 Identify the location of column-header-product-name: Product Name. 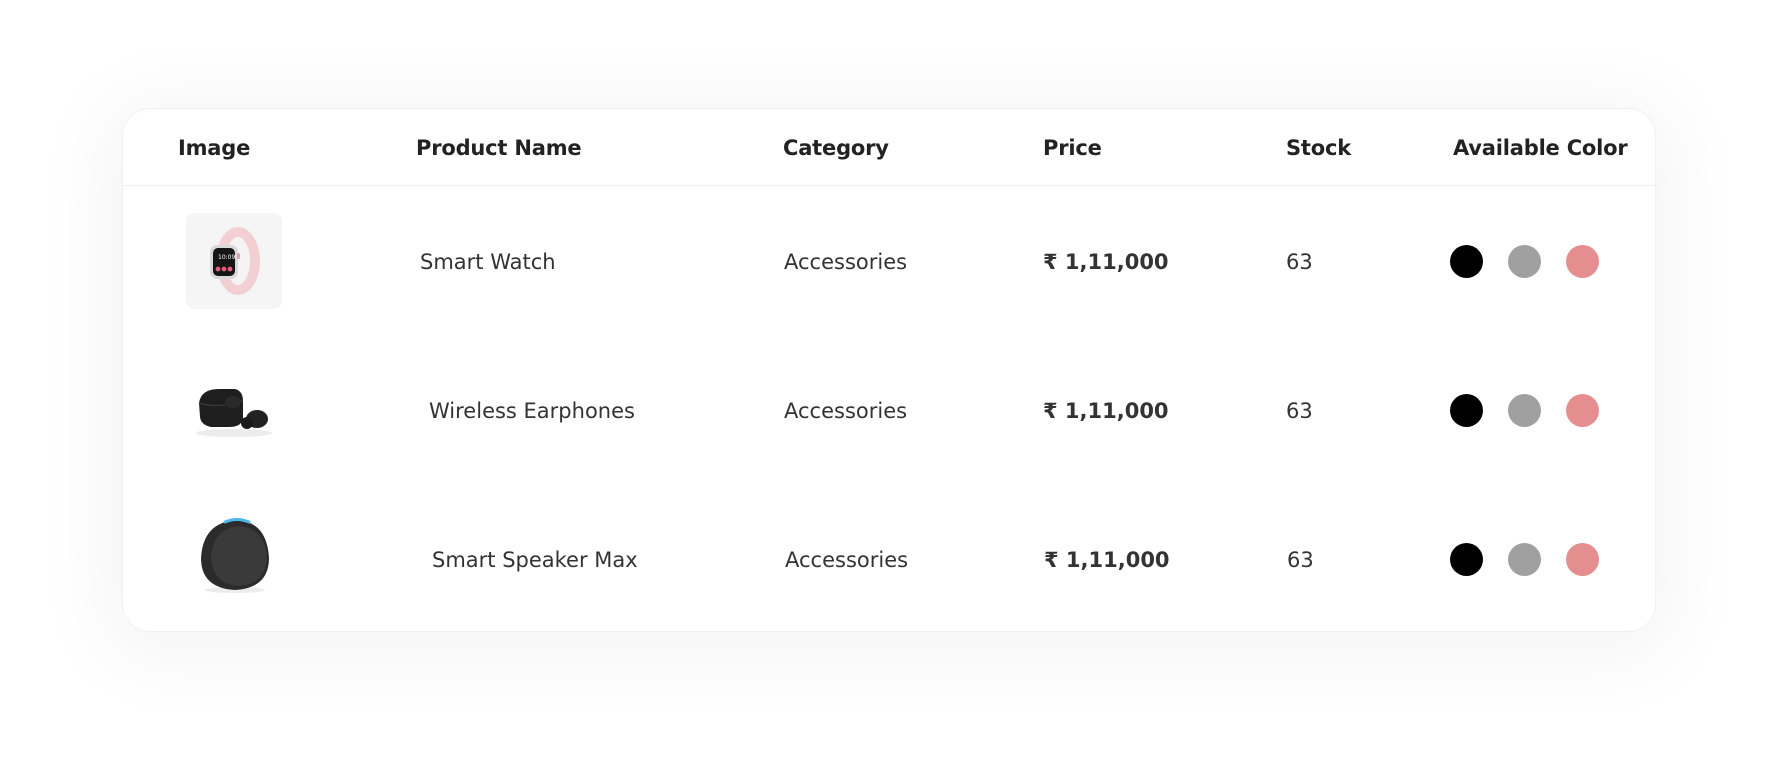
(499, 147).